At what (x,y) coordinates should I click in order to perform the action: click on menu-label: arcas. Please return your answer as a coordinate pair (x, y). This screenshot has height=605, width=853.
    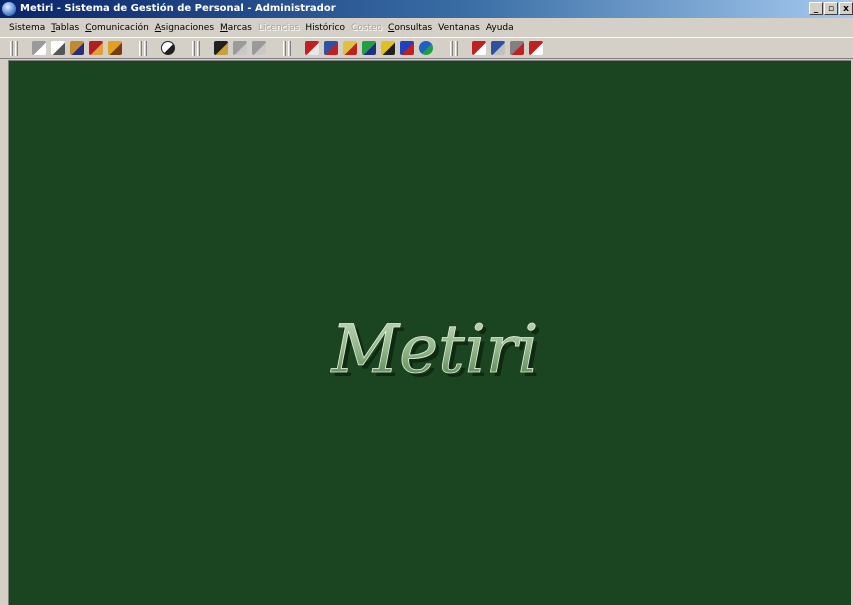
    Looking at the image, I should click on (239, 28).